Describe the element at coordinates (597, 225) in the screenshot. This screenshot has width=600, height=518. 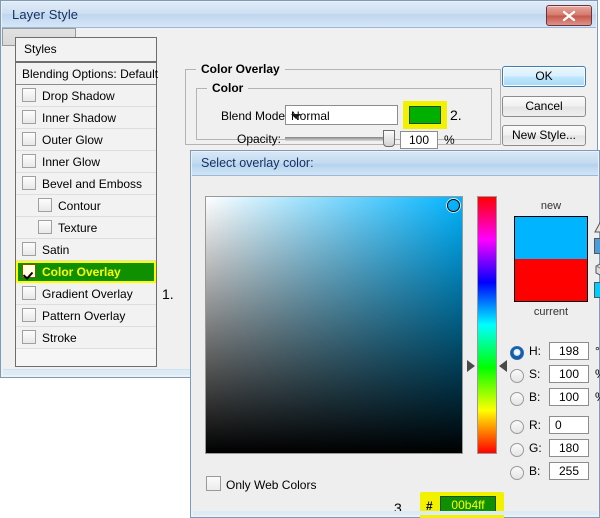
I see `warning-triangle-icon` at that location.